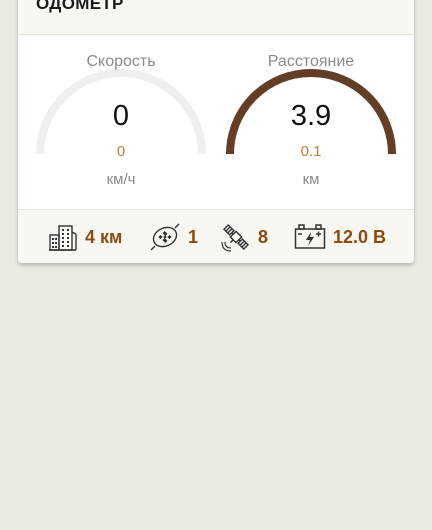 Image resolution: width=432 pixels, height=530 pixels. What do you see at coordinates (311, 61) in the screenshot?
I see `distance-label: Расстояние` at bounding box center [311, 61].